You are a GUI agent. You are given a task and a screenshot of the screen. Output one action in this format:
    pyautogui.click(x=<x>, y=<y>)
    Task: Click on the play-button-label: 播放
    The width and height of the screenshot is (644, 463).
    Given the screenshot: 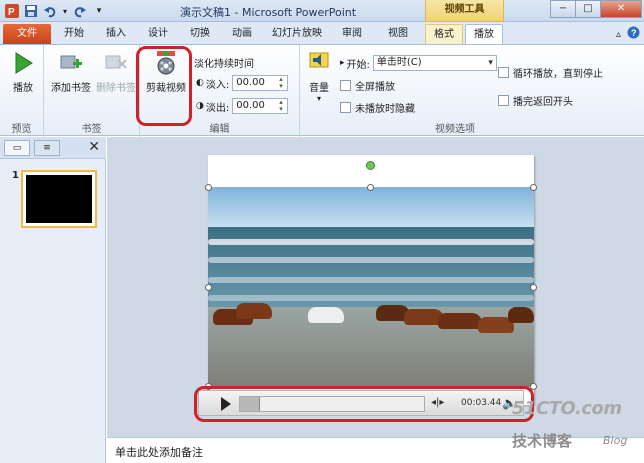 What is the action you would take?
    pyautogui.click(x=23, y=88)
    